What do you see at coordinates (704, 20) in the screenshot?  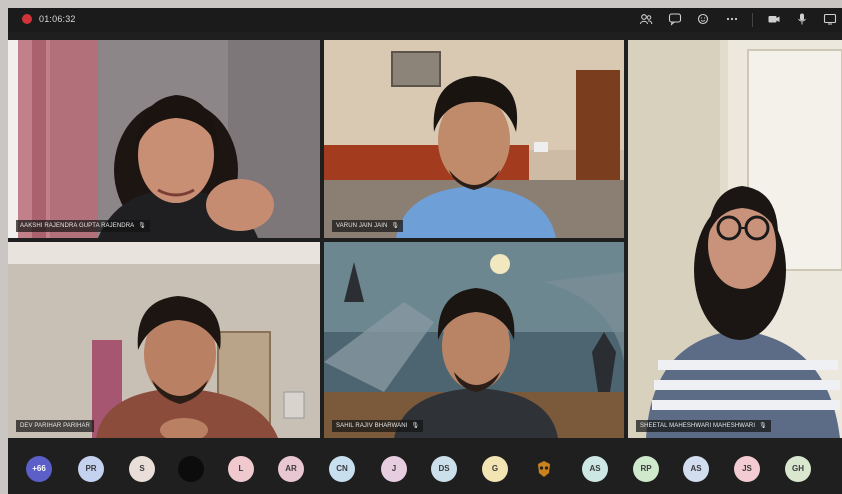 I see `reactions-icon` at bounding box center [704, 20].